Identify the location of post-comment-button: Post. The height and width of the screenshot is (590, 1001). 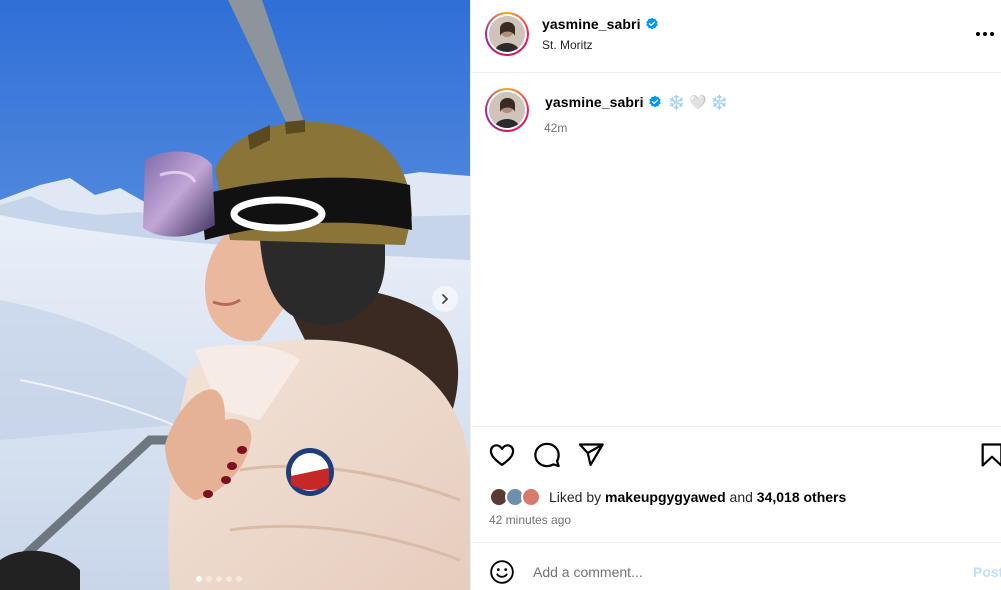
(987, 572).